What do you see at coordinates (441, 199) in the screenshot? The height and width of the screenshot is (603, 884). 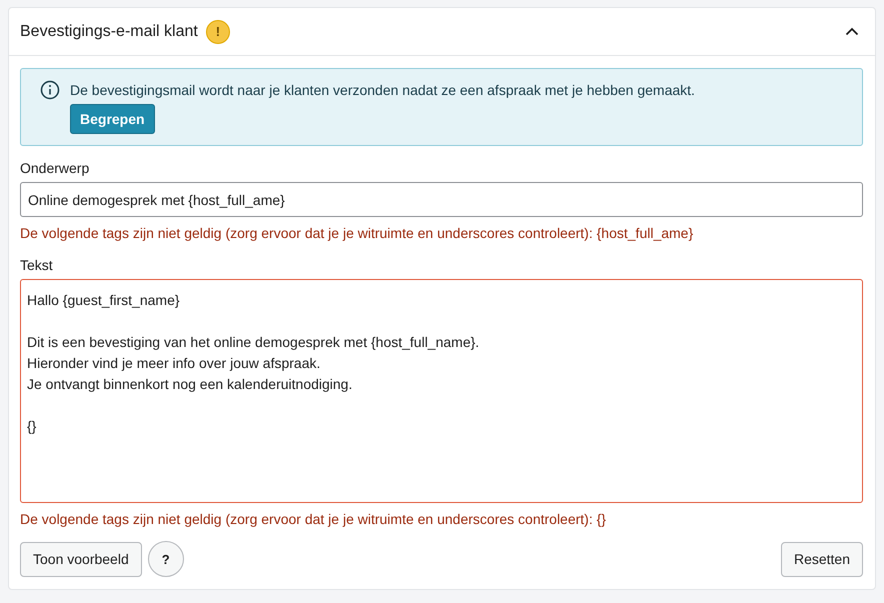 I see `subject-field: Online demogesprek met {host_full_ame}` at bounding box center [441, 199].